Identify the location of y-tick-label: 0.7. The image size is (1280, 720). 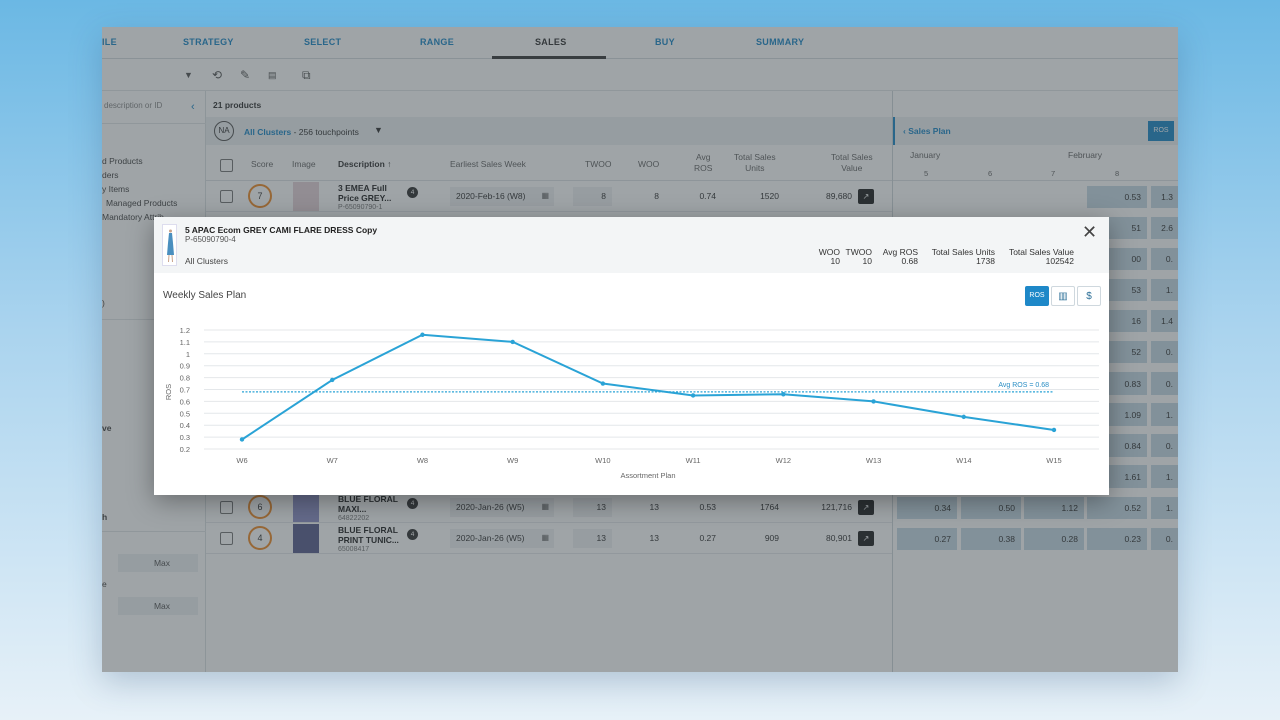
(185, 390).